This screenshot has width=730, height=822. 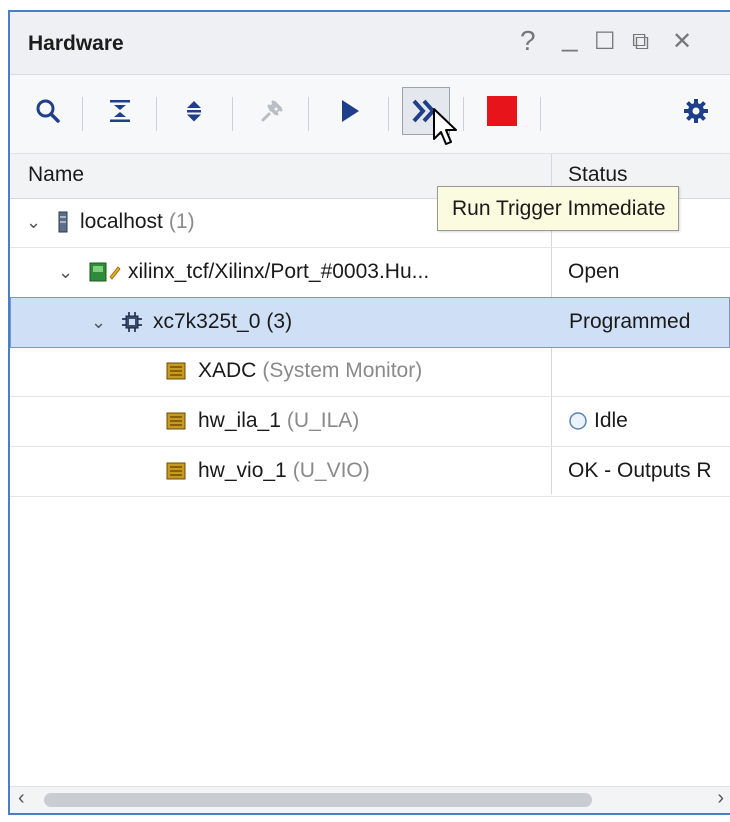 I want to click on tree-item-name: localhost, so click(x=121, y=221).